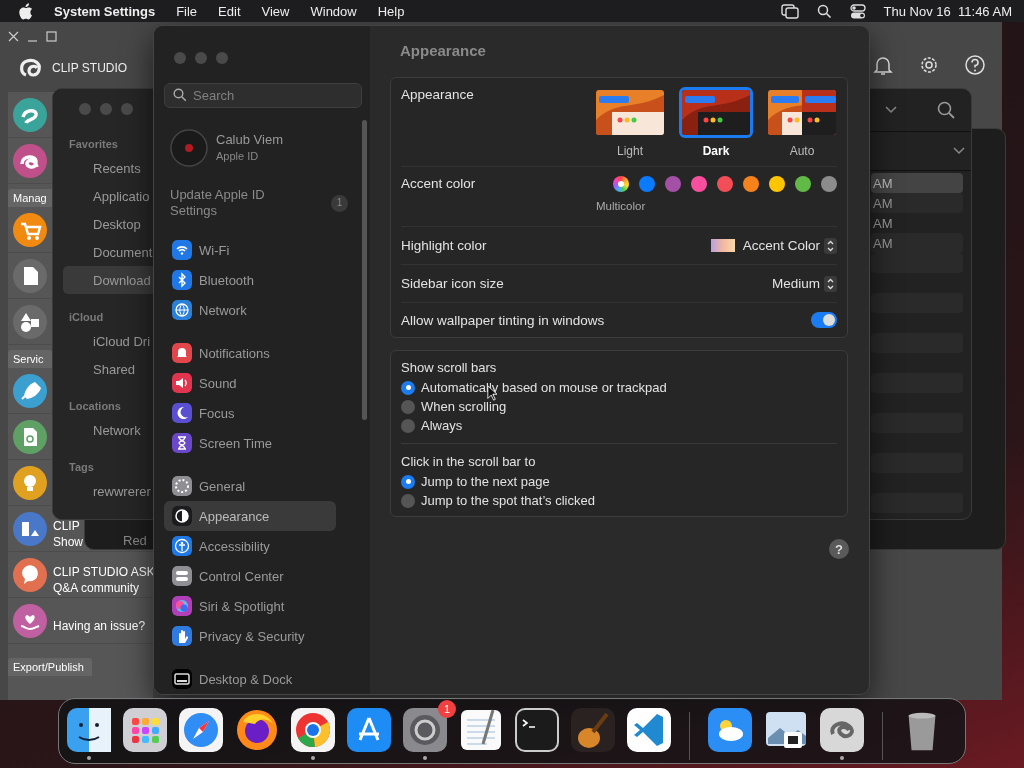 Image resolution: width=1024 pixels, height=768 pixels. I want to click on browser-icon, so click(313, 730).